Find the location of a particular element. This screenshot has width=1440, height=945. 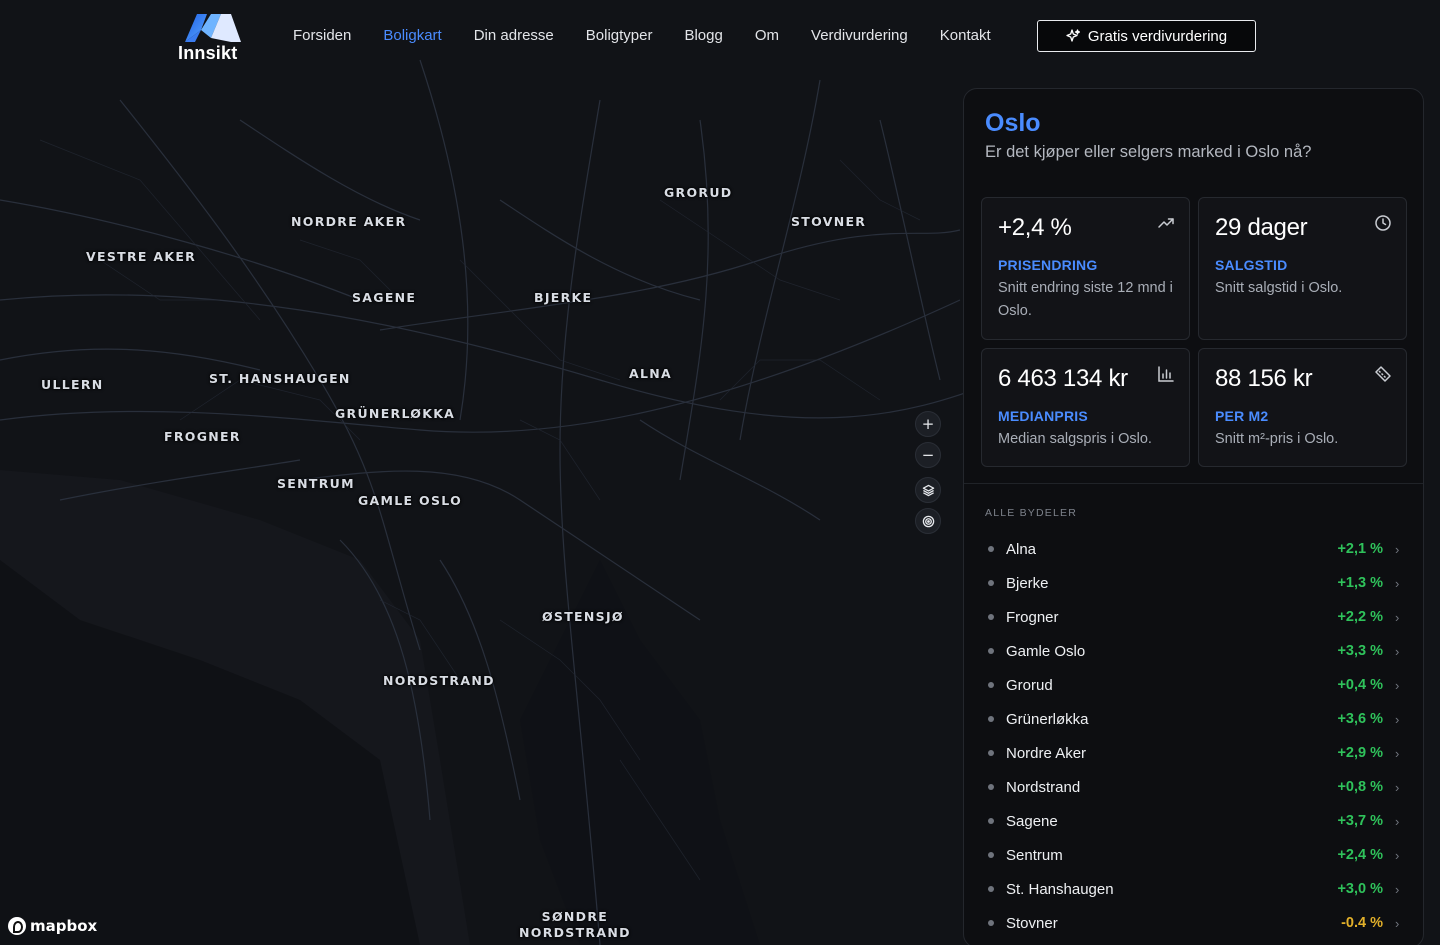

district-name: Sentrum is located at coordinates (1034, 855).